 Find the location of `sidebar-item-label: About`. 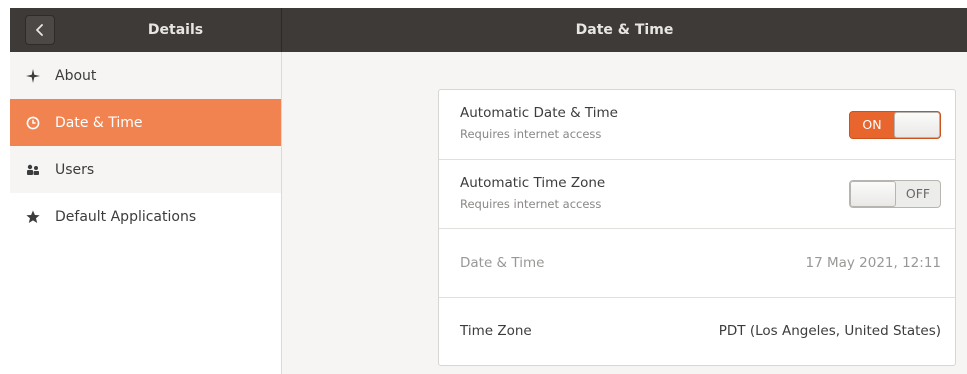

sidebar-item-label: About is located at coordinates (76, 75).